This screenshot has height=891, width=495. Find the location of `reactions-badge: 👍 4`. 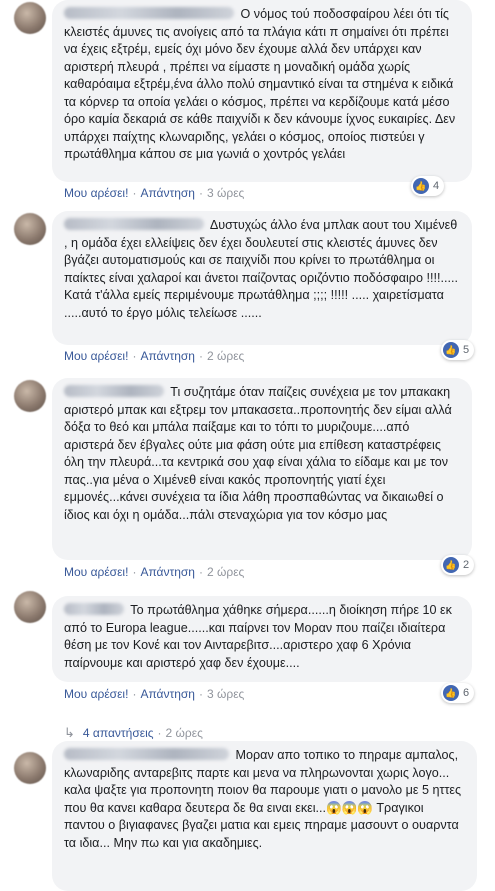

reactions-badge: 👍 4 is located at coordinates (428, 186).